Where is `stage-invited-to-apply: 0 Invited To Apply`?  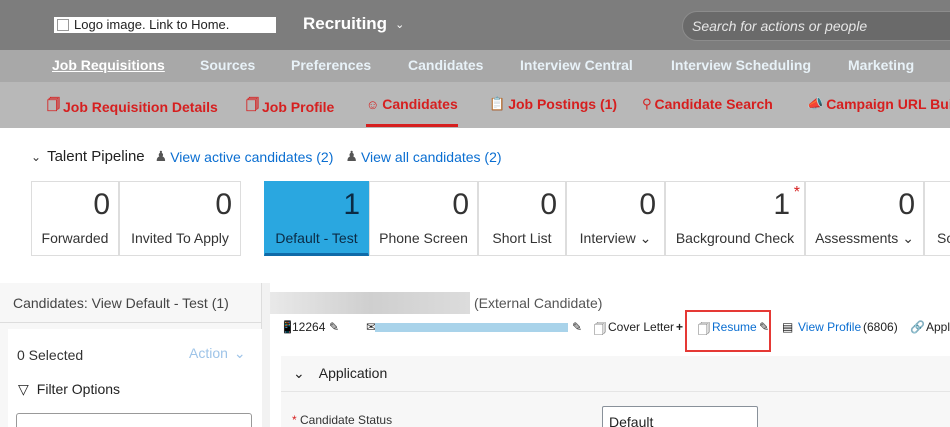
stage-invited-to-apply: 0 Invited To Apply is located at coordinates (180, 218).